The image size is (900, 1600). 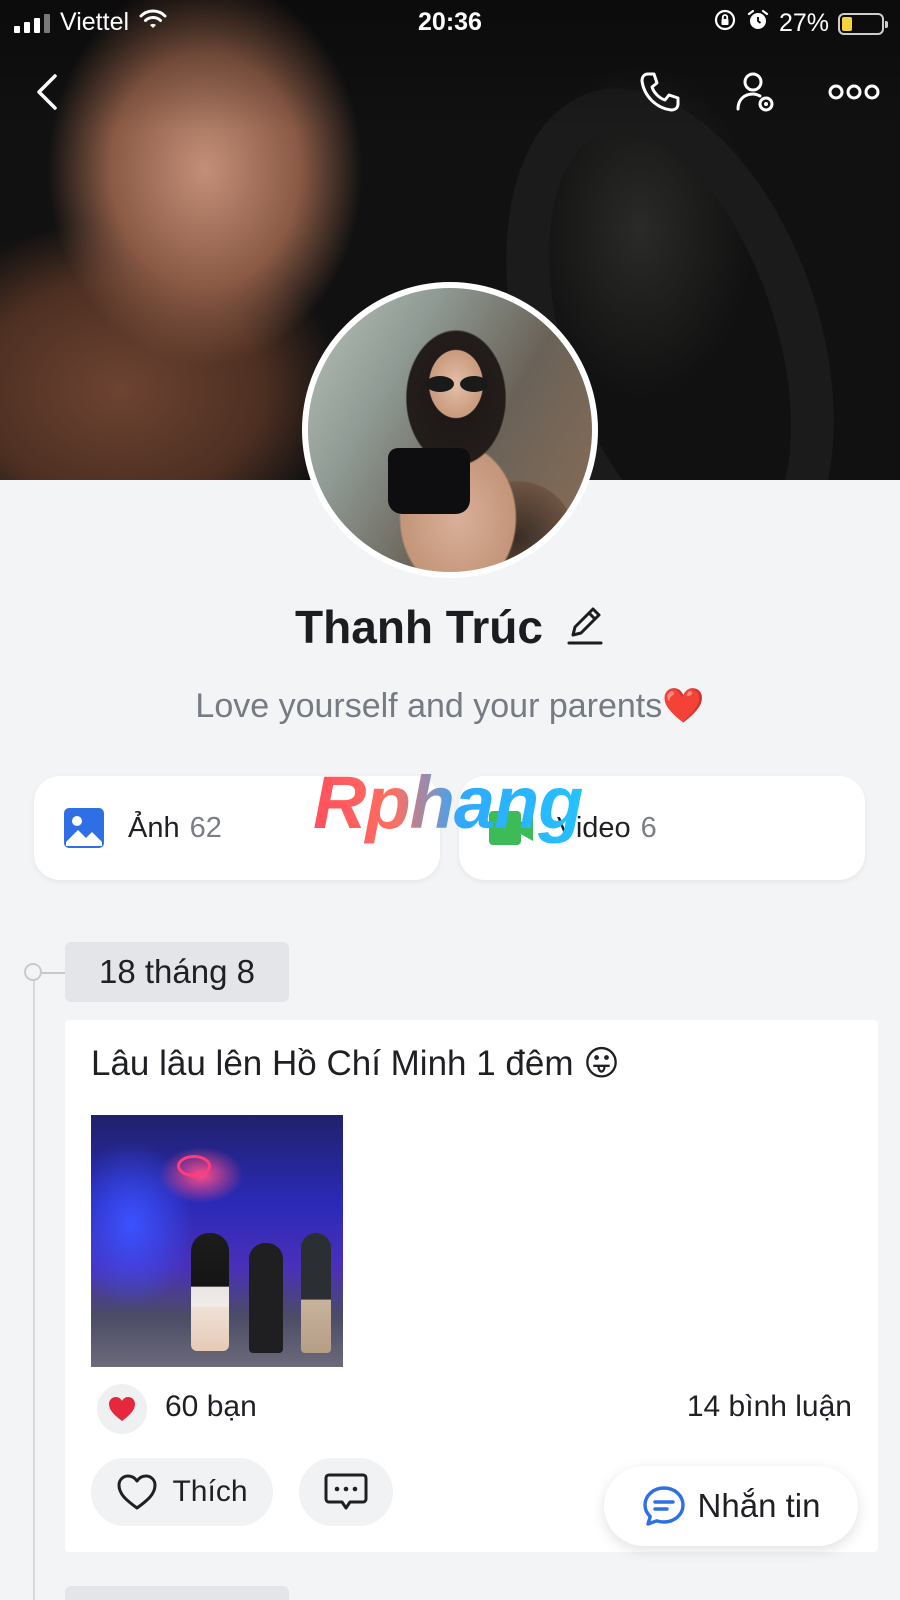 I want to click on pencil-icon, so click(x=585, y=625).